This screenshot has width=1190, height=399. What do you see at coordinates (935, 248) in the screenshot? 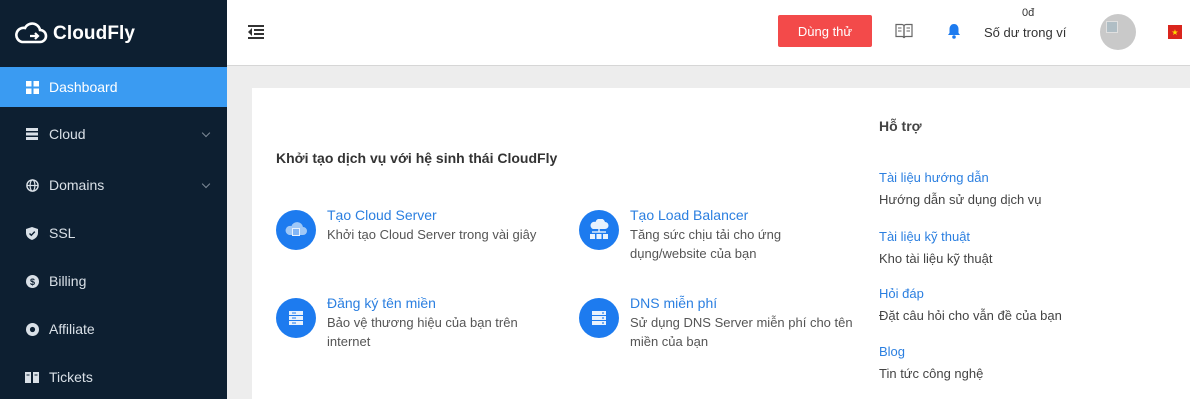
I see `support-item-technical-docs: Tài liệu kỹ thuật Kho tài liệu kỹ thuật` at bounding box center [935, 248].